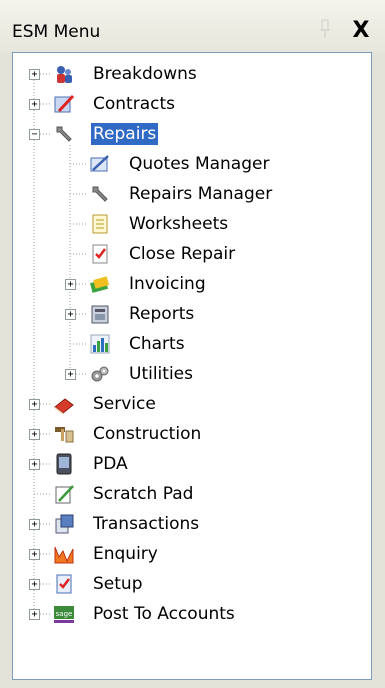 The image size is (385, 688). I want to click on tree-item-enquiry: + Enquiry, so click(192, 554).